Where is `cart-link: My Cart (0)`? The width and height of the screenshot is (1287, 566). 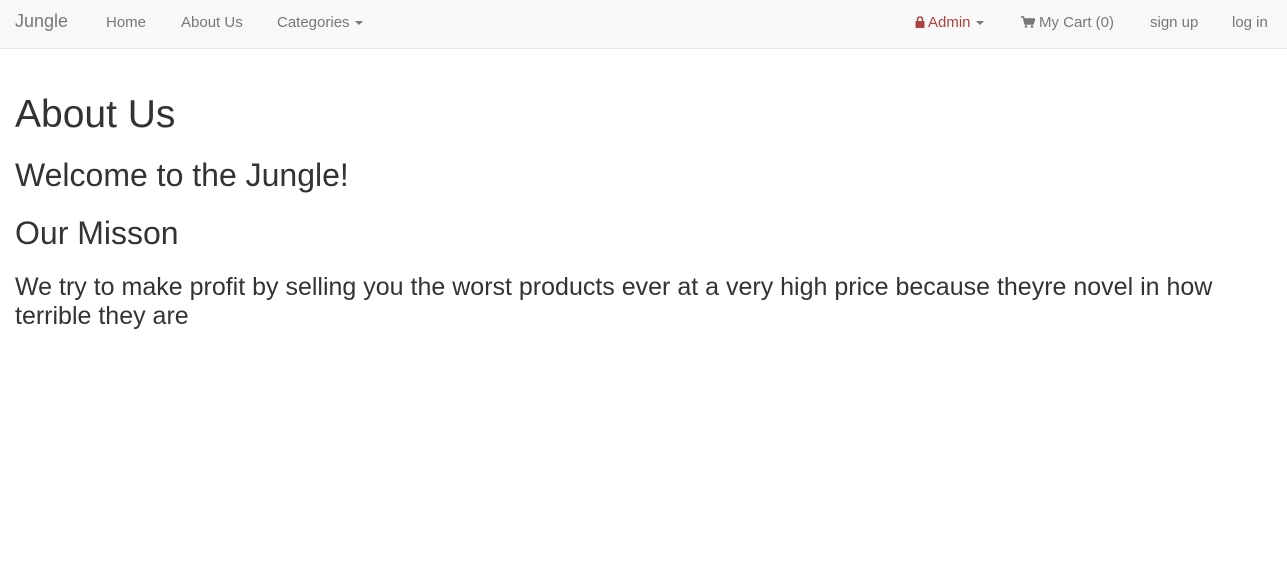
cart-link: My Cart (0) is located at coordinates (1067, 23).